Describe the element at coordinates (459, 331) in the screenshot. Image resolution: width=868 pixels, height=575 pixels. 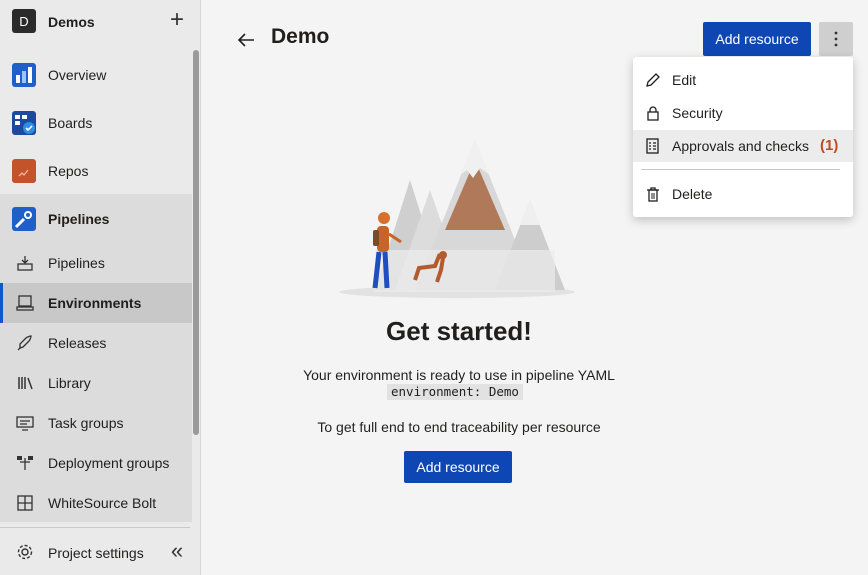
I see `get-started-heading: Get started!` at that location.